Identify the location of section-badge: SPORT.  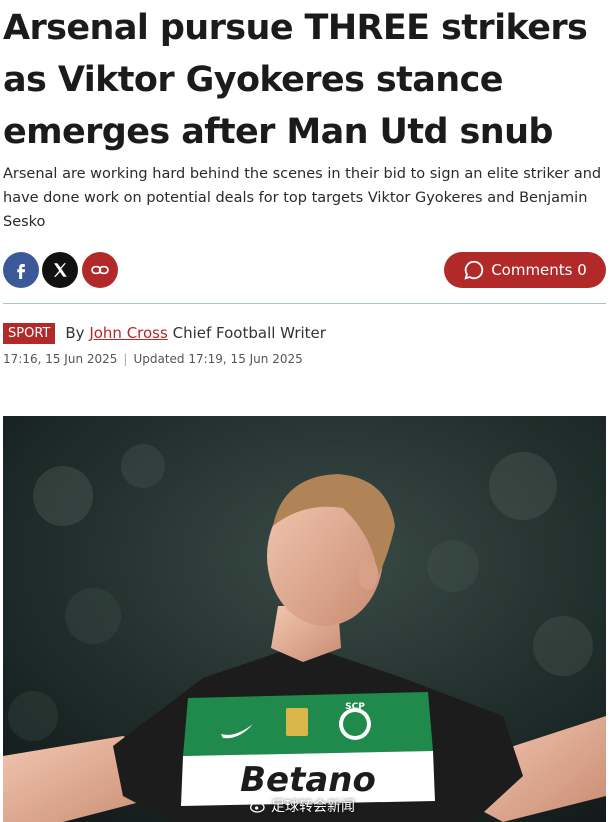
(29, 333).